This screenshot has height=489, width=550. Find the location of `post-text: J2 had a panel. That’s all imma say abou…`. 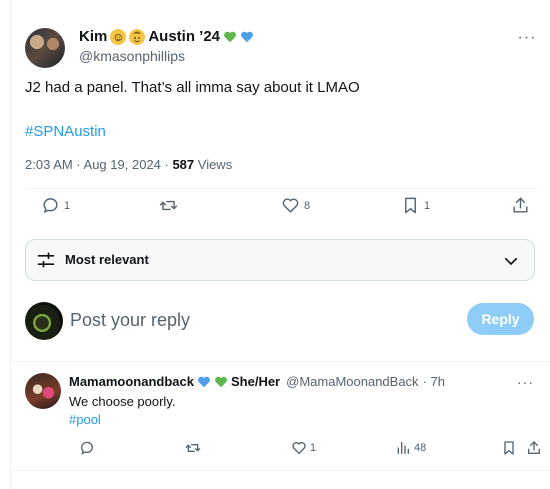

post-text: J2 had a panel. That’s all imma say abou… is located at coordinates (192, 87).